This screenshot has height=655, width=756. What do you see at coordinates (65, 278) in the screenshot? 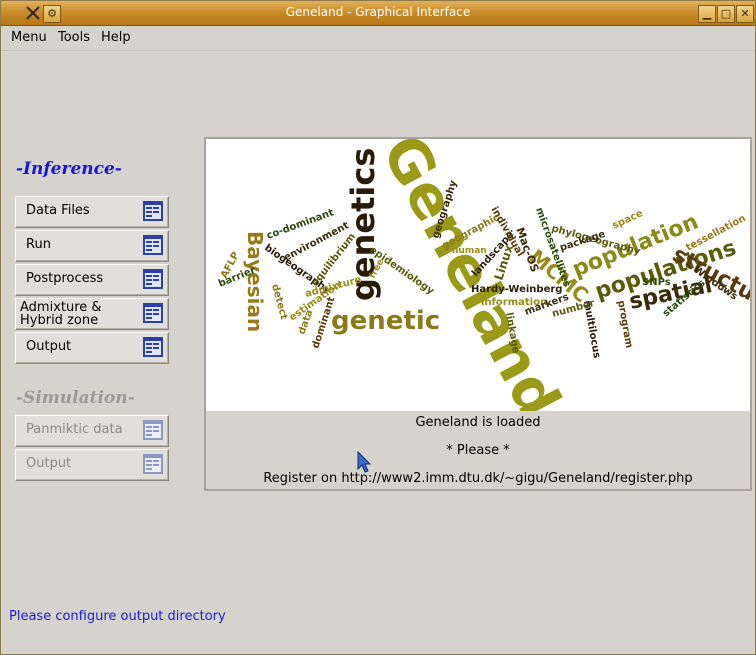
I see `postprocess-label: Postprocess` at bounding box center [65, 278].